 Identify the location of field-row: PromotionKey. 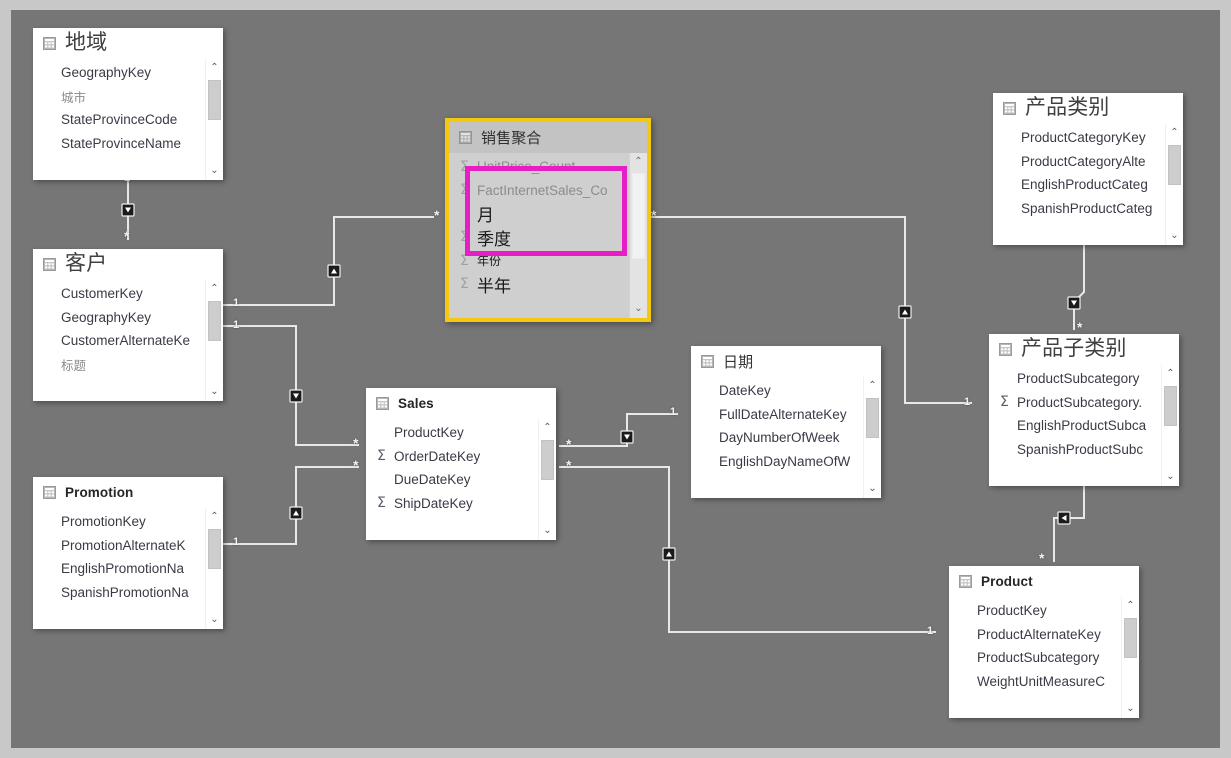
(128, 522).